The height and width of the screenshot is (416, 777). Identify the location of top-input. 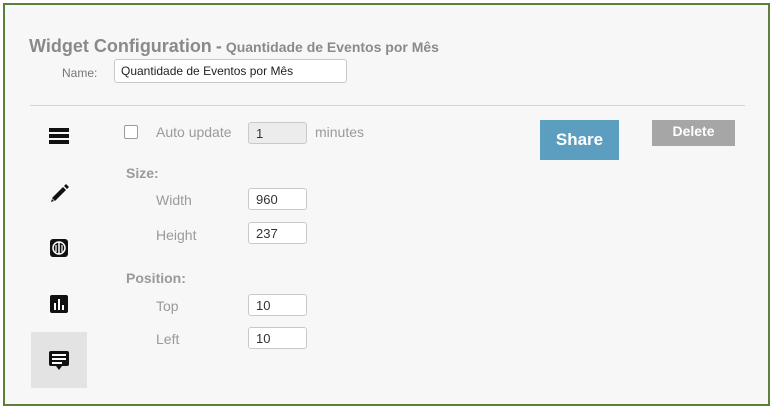
(277, 305).